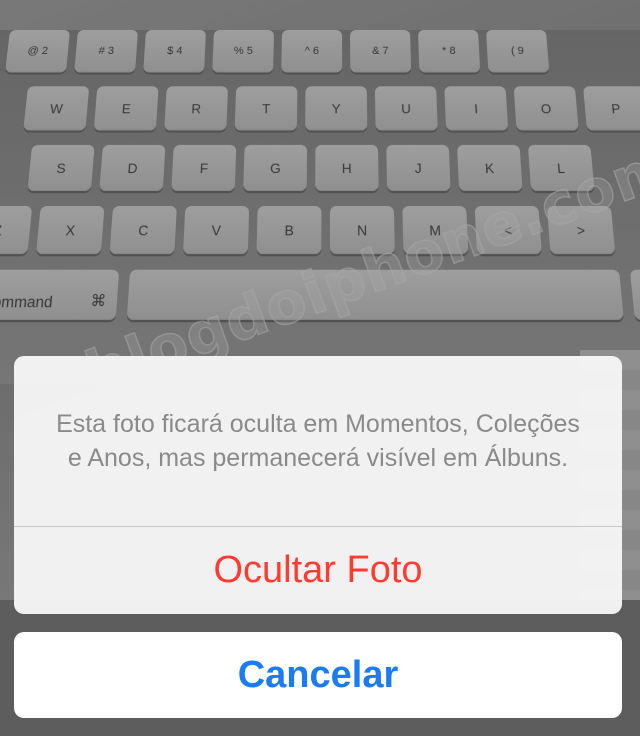 This screenshot has width=640, height=736. Describe the element at coordinates (318, 675) in the screenshot. I see `cancel-button: Cancelar` at that location.